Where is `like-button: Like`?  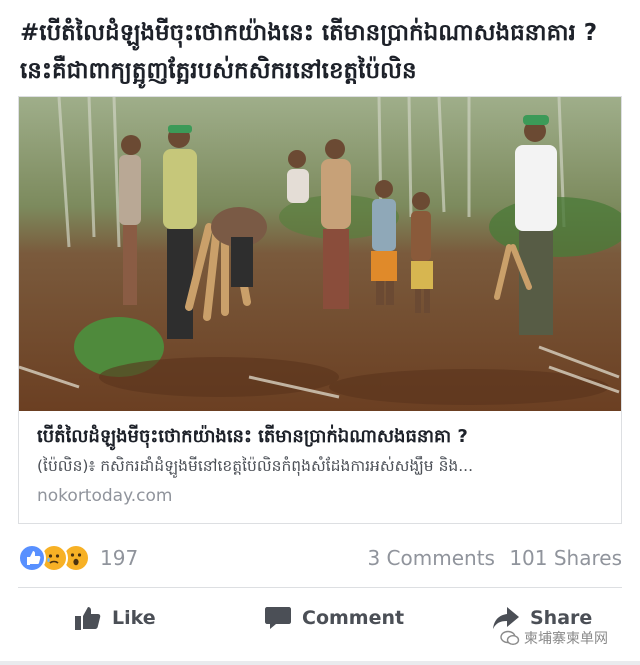 like-button: Like is located at coordinates (115, 618).